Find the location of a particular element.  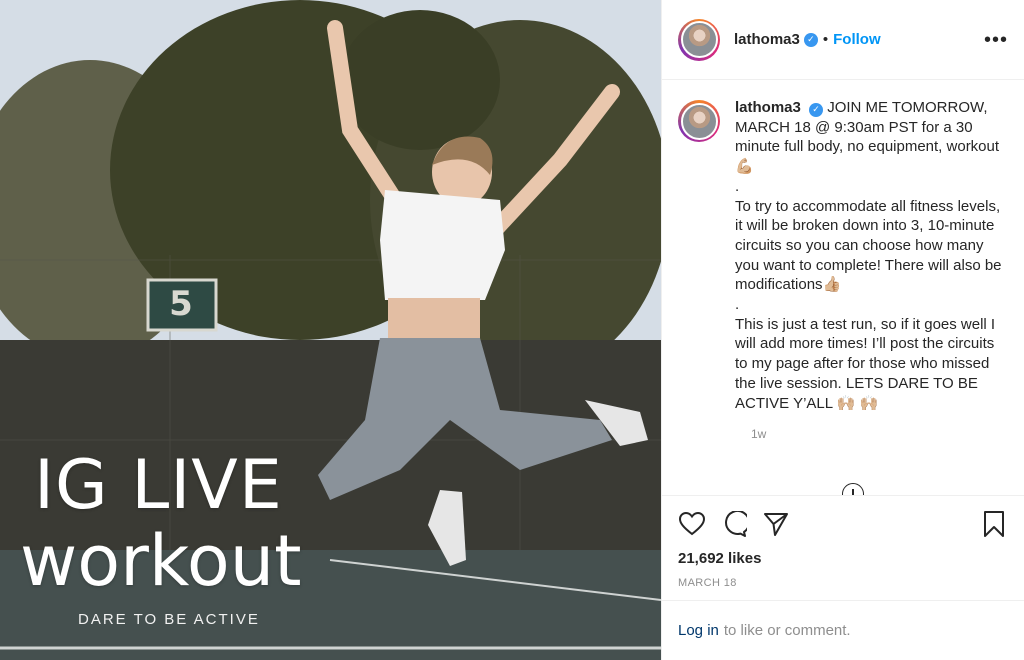

heart-icon is located at coordinates (692, 524).